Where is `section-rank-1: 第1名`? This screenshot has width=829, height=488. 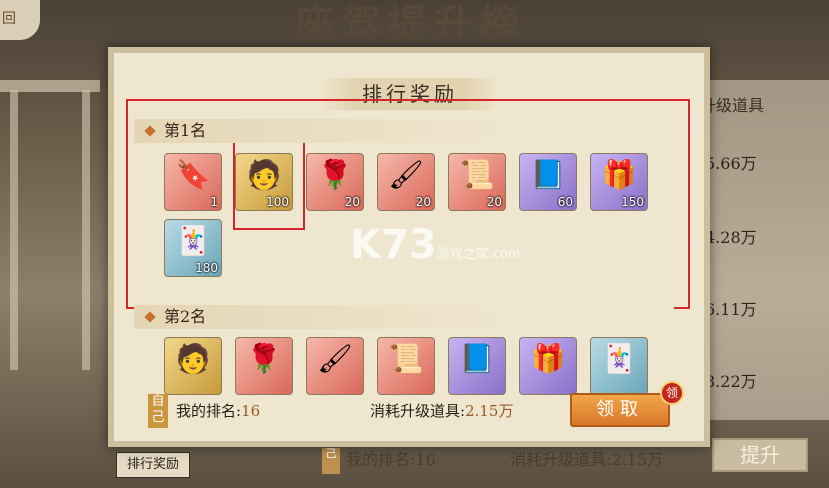
section-rank-1: 第1名 is located at coordinates (404, 131).